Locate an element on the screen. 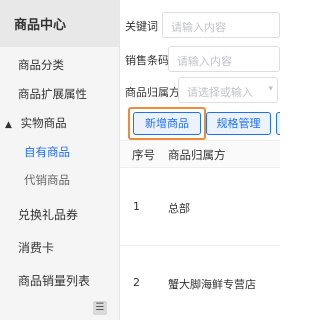  chevron-down-icon: ▾ is located at coordinates (270, 89).